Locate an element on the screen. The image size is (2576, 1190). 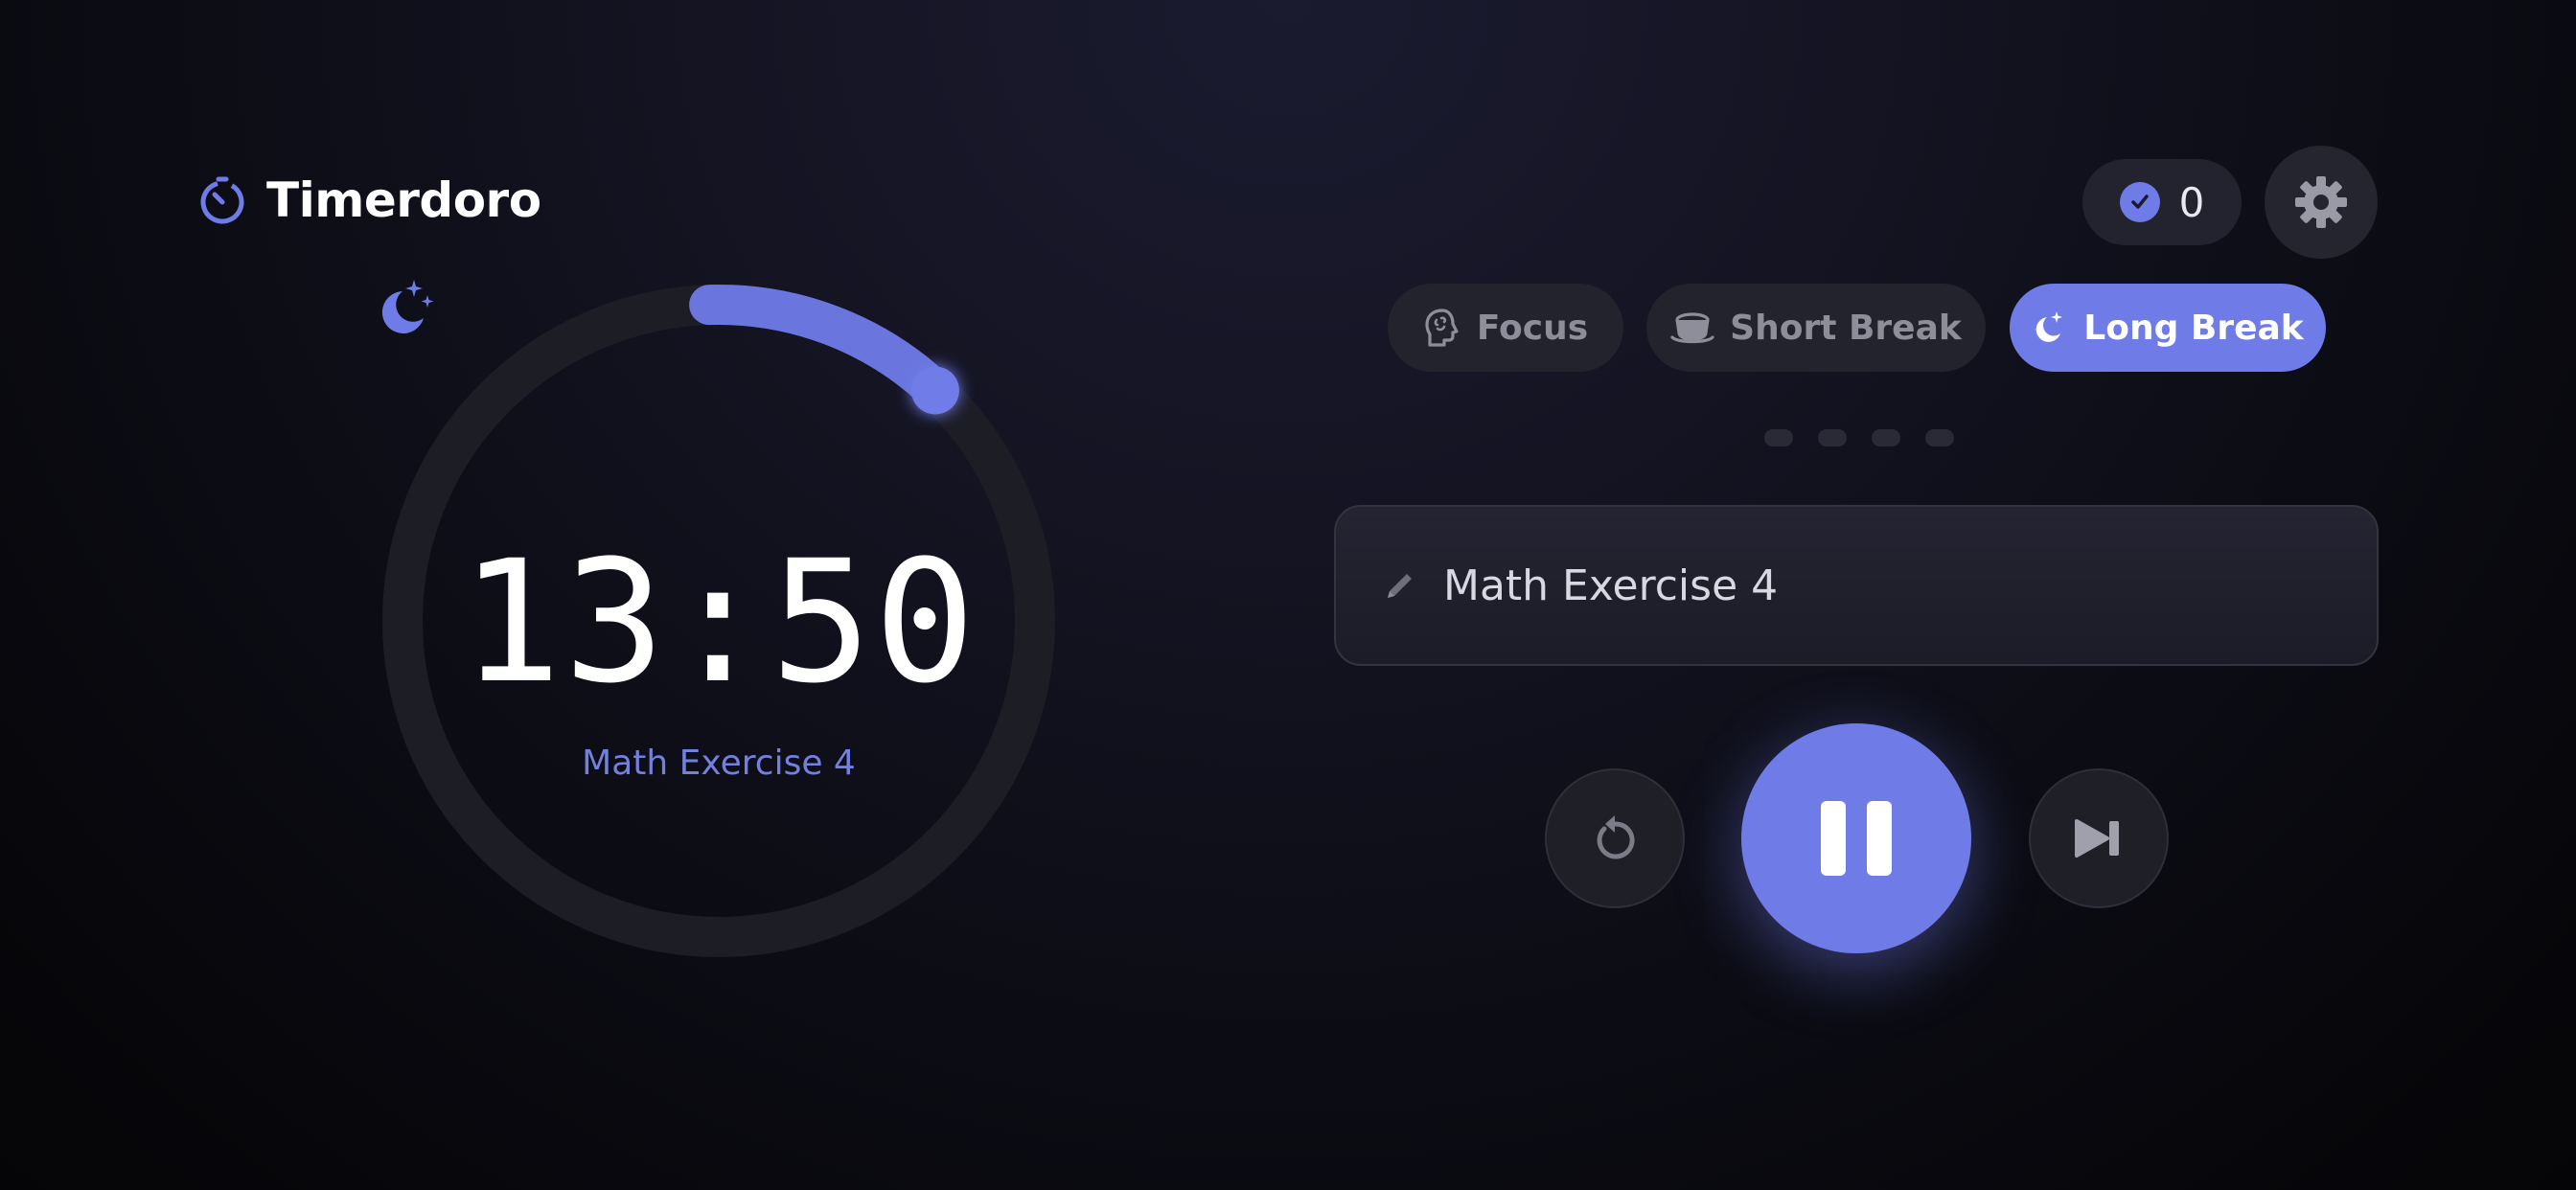
completed-count: 0 is located at coordinates (2191, 202).